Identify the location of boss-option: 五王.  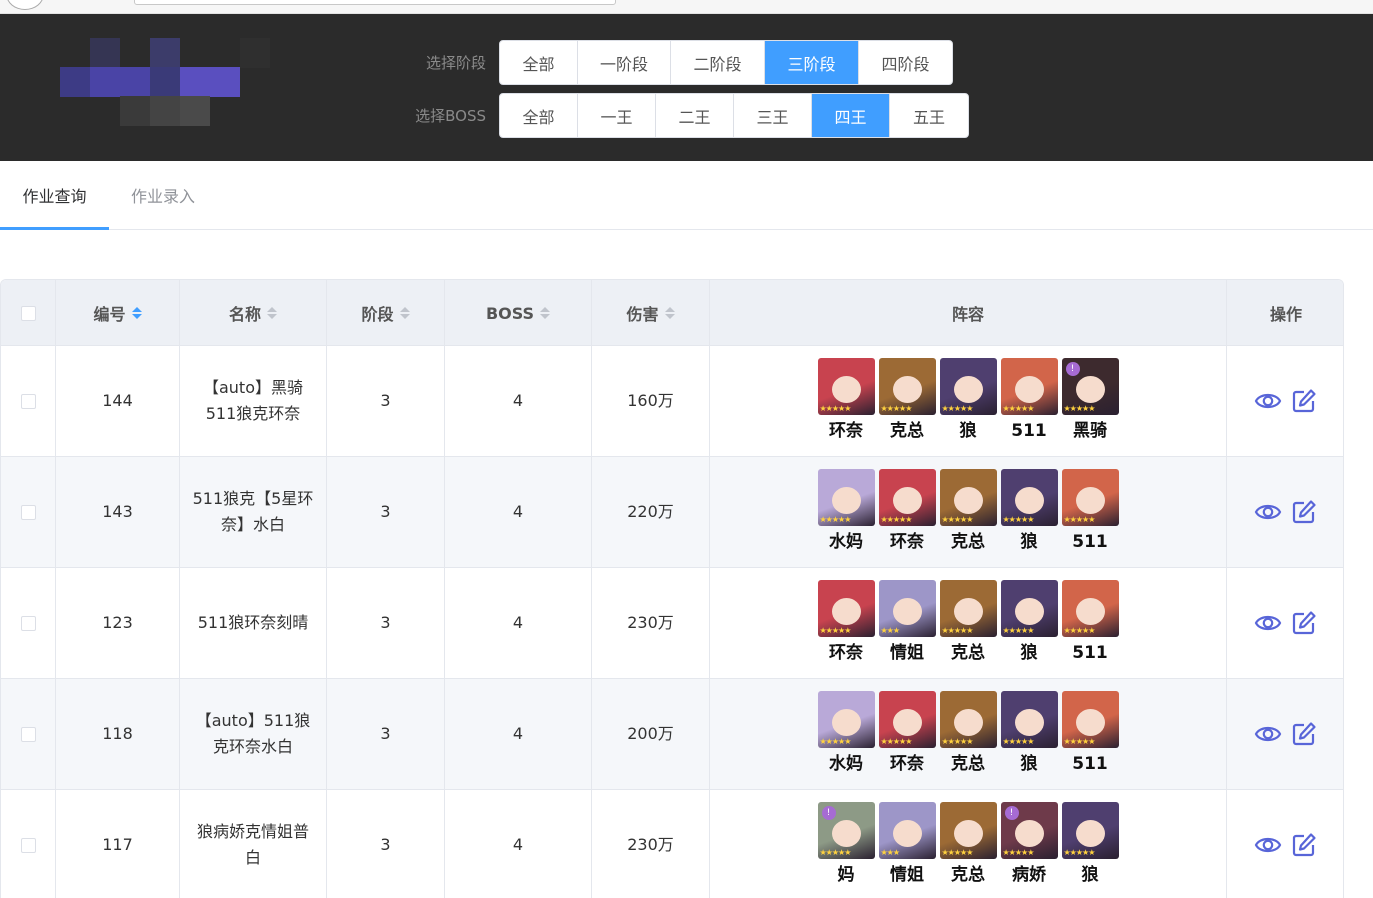
(929, 115).